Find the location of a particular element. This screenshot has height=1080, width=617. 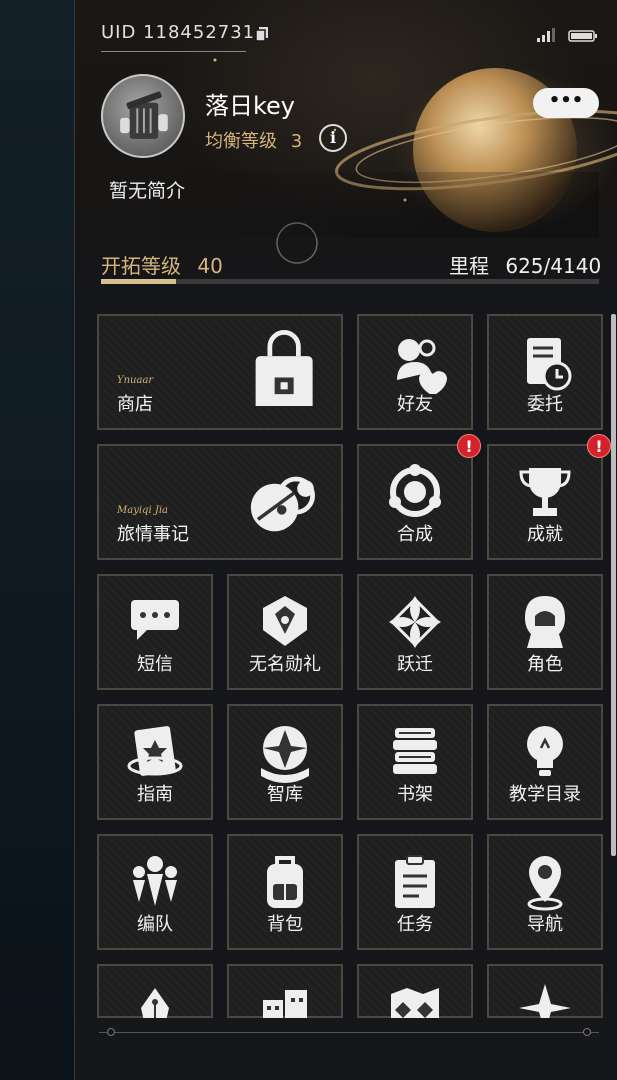

menu-tile-warp: 跃迁 is located at coordinates (415, 632).